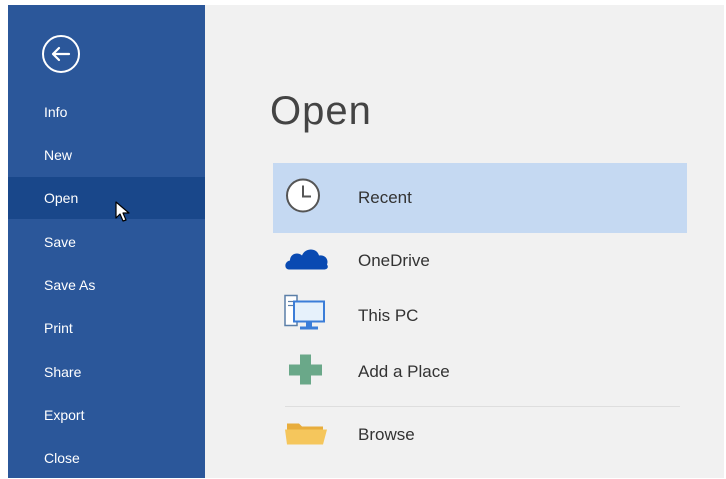 The height and width of the screenshot is (479, 726). What do you see at coordinates (106, 155) in the screenshot?
I see `nav-item-new: New` at bounding box center [106, 155].